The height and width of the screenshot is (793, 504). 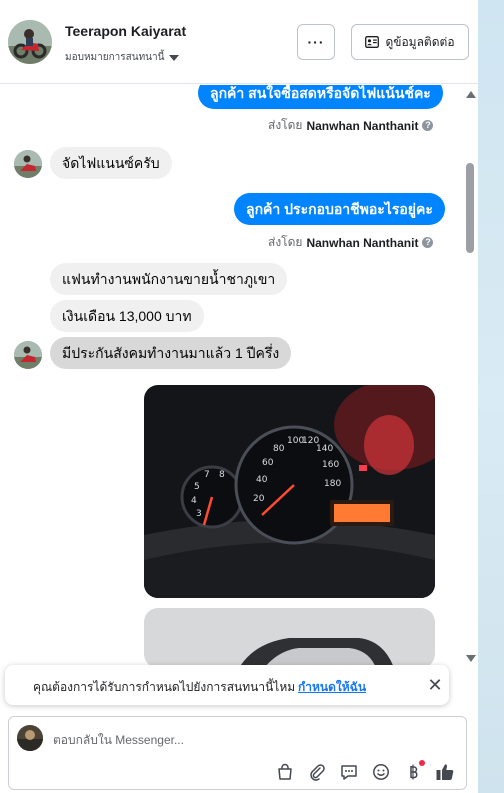 What do you see at coordinates (339, 209) in the screenshot?
I see `outgoing-message: ลูกค้า ประกอบอาชีพอะไรอยู่คะ` at bounding box center [339, 209].